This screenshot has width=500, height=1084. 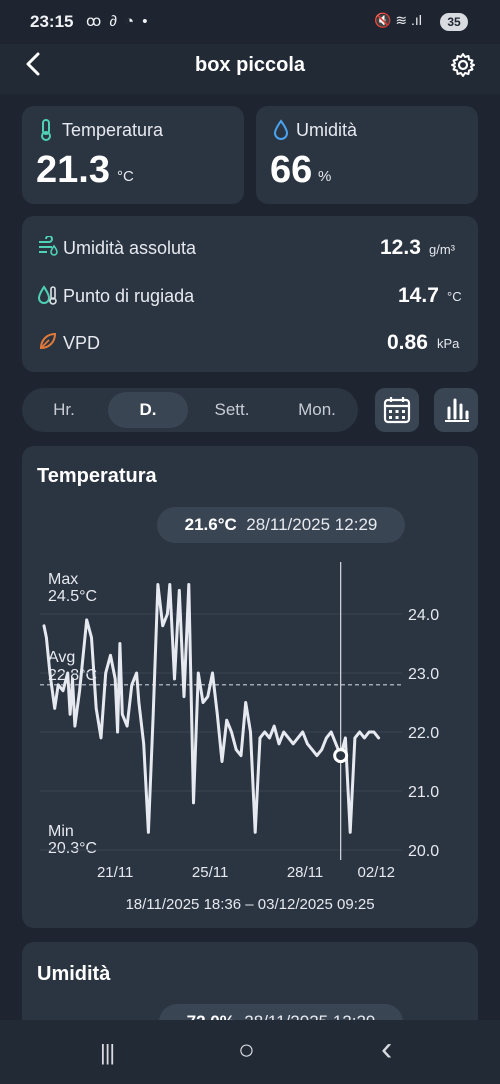 What do you see at coordinates (246, 1050) in the screenshot?
I see `home-icon: ○` at bounding box center [246, 1050].